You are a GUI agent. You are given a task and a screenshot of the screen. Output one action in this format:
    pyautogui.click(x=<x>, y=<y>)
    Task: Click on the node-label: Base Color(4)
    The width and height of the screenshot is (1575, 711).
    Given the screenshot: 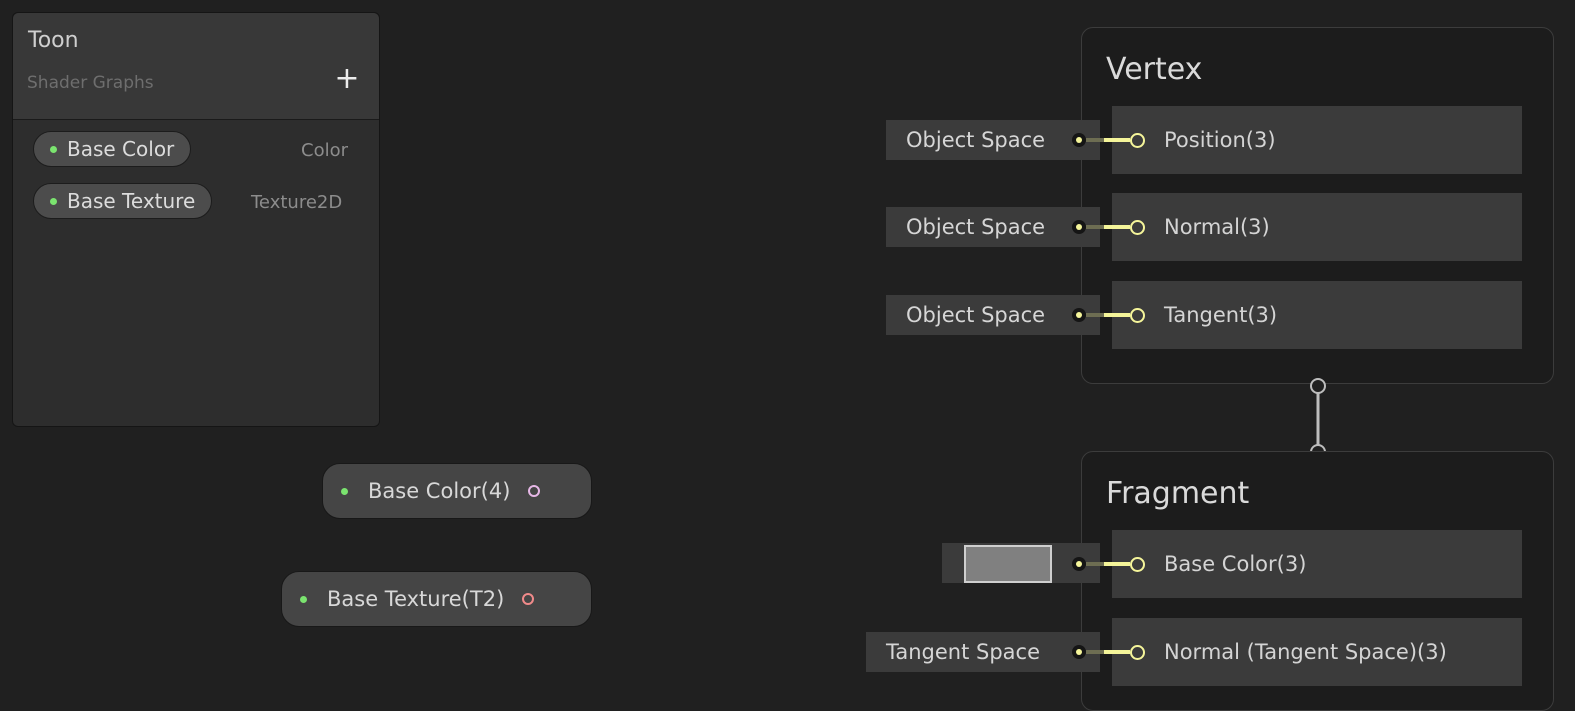 What is the action you would take?
    pyautogui.click(x=439, y=491)
    